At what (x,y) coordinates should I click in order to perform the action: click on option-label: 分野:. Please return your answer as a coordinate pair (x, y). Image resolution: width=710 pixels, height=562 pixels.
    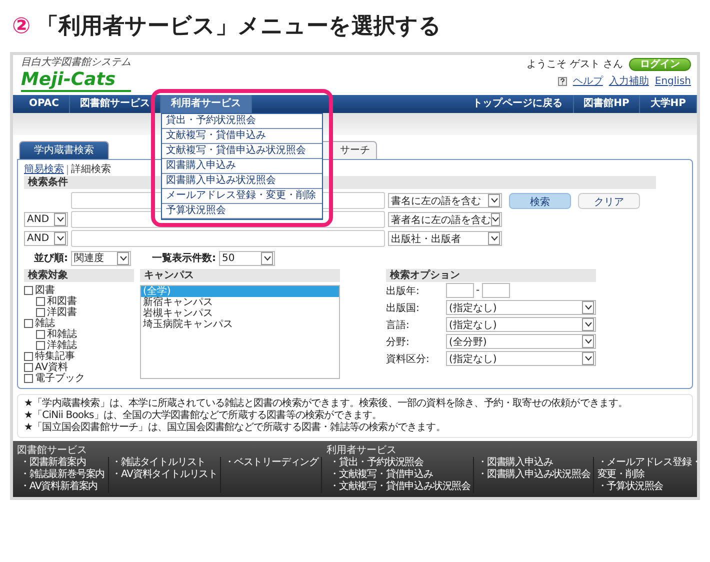
    Looking at the image, I should click on (398, 342).